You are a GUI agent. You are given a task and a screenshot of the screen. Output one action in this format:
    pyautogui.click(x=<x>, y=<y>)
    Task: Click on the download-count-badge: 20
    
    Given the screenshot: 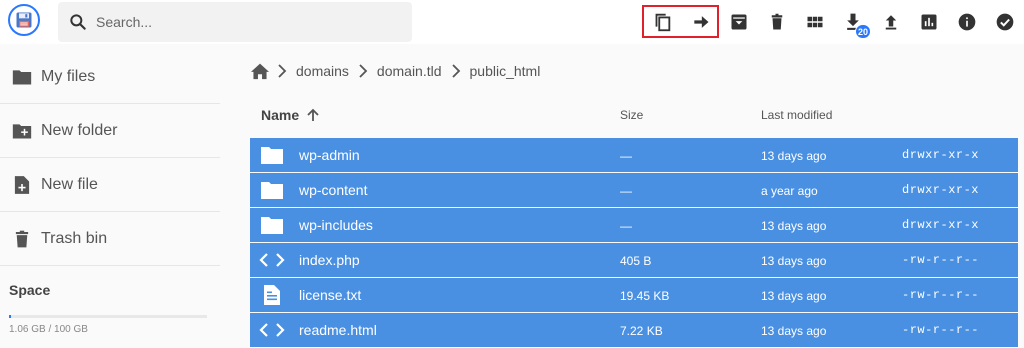 What is the action you would take?
    pyautogui.click(x=863, y=31)
    